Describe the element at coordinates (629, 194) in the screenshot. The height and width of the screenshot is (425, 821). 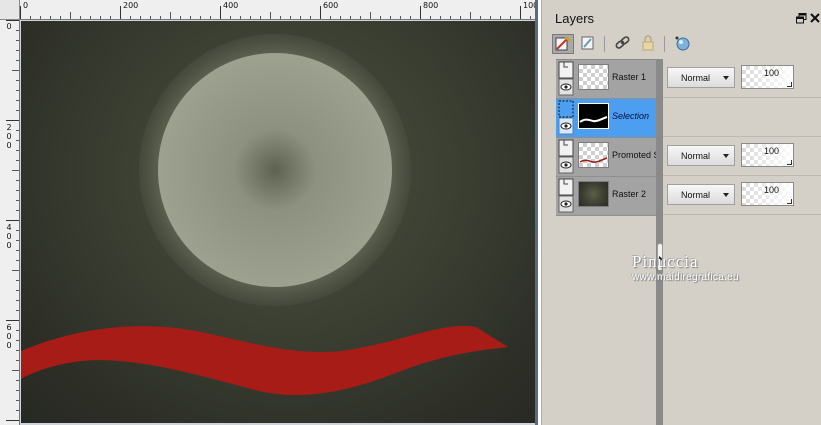
I see `layer-name: Raster 2` at that location.